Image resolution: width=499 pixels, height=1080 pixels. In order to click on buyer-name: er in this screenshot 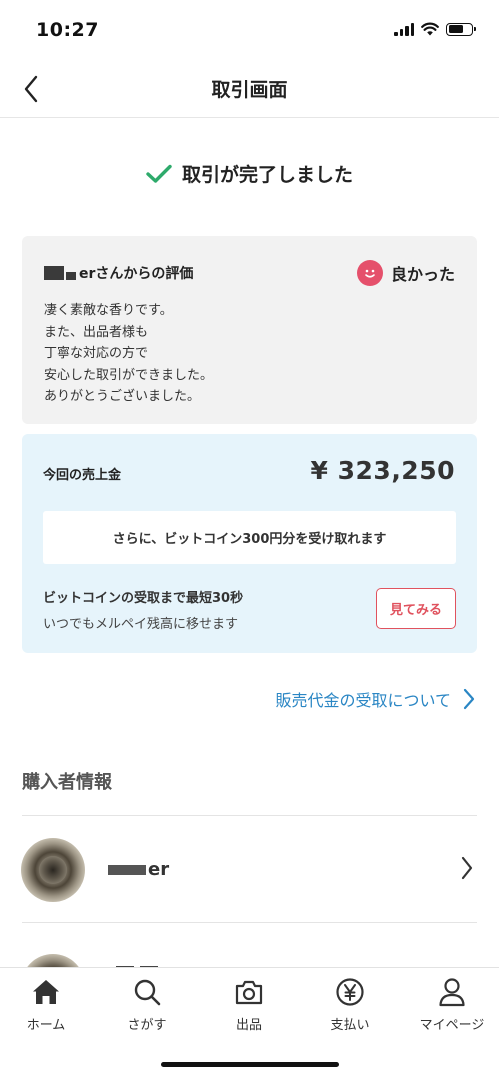, I will do `click(138, 869)`.